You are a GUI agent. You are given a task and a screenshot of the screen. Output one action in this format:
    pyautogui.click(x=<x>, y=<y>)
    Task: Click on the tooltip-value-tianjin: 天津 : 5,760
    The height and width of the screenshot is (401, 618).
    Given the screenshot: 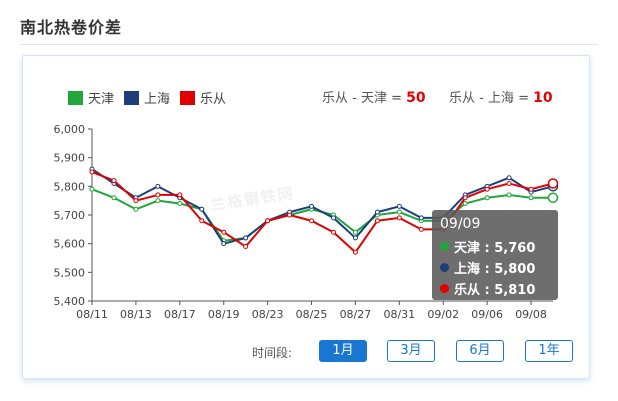 What is the action you would take?
    pyautogui.click(x=495, y=248)
    